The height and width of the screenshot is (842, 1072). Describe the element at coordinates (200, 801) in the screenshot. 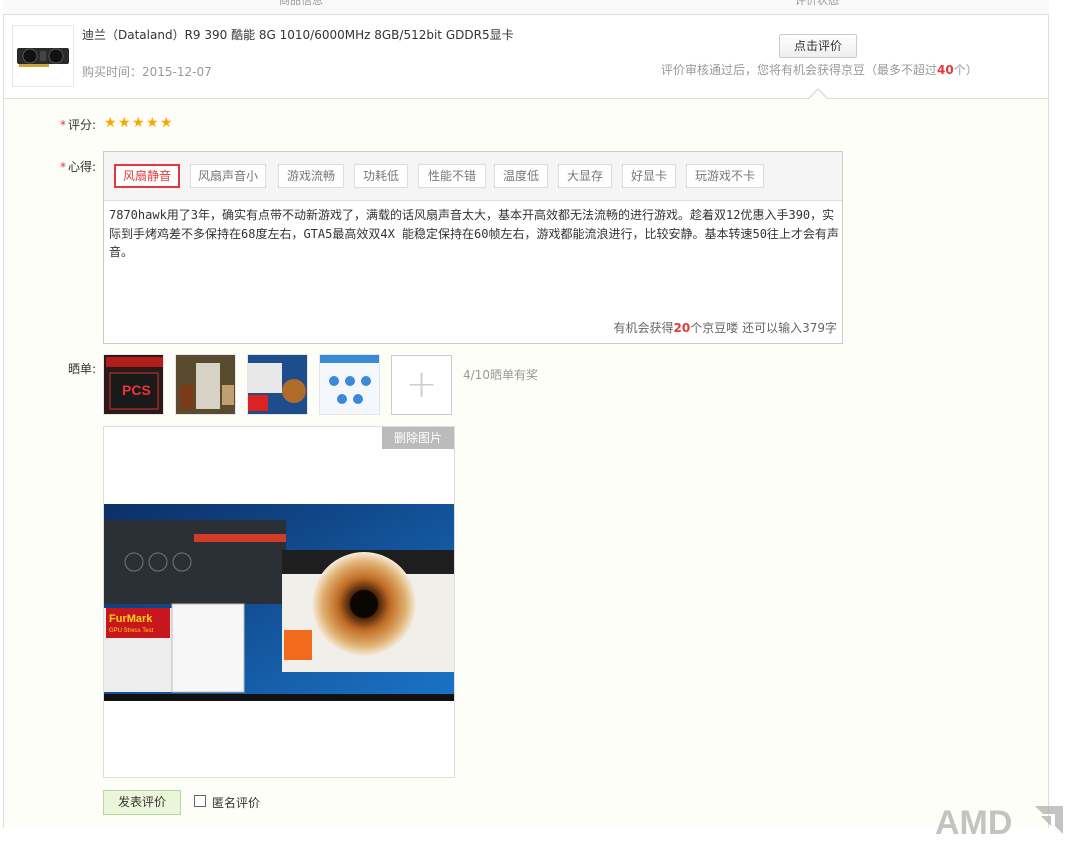

I see `anonymous-checkbox` at that location.